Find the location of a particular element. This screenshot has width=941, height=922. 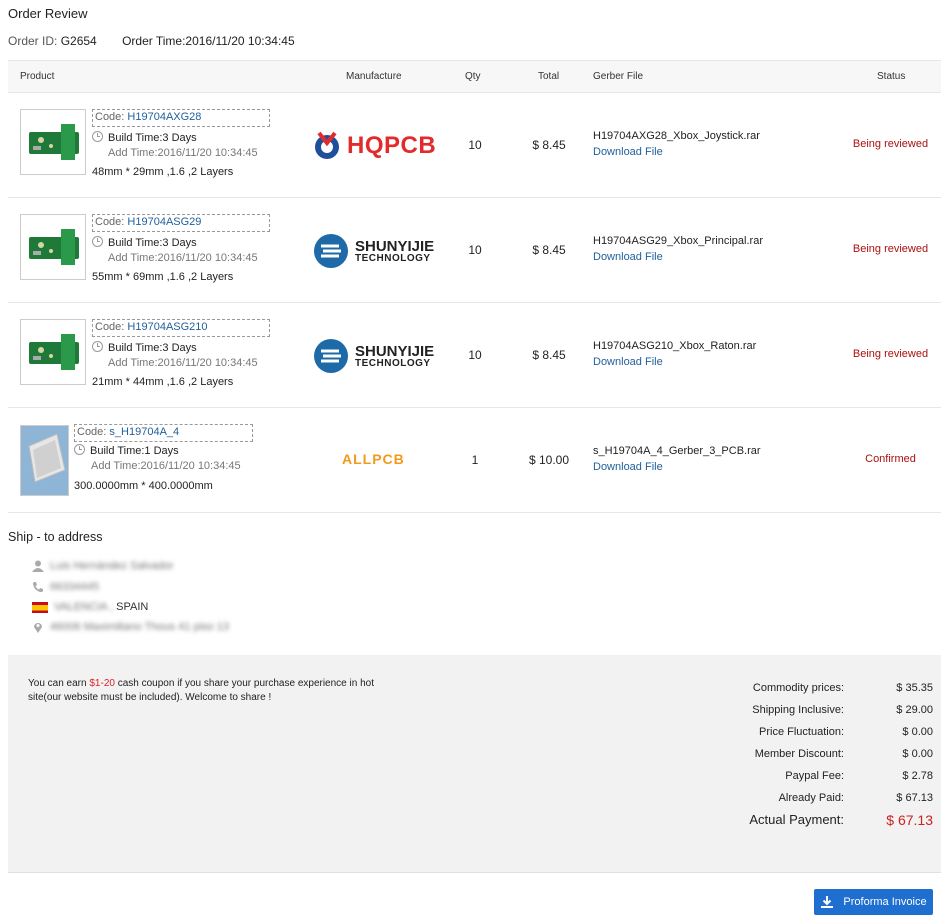

actual-payment-label: Actual Payment: is located at coordinates (796, 819).